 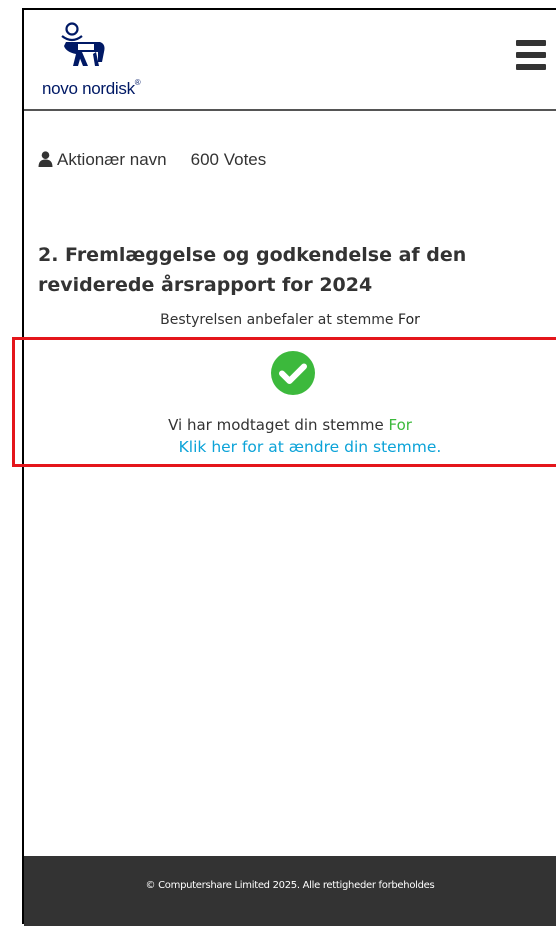 I want to click on vote-received-message: Vi har modtaget din stemme For, so click(x=290, y=425).